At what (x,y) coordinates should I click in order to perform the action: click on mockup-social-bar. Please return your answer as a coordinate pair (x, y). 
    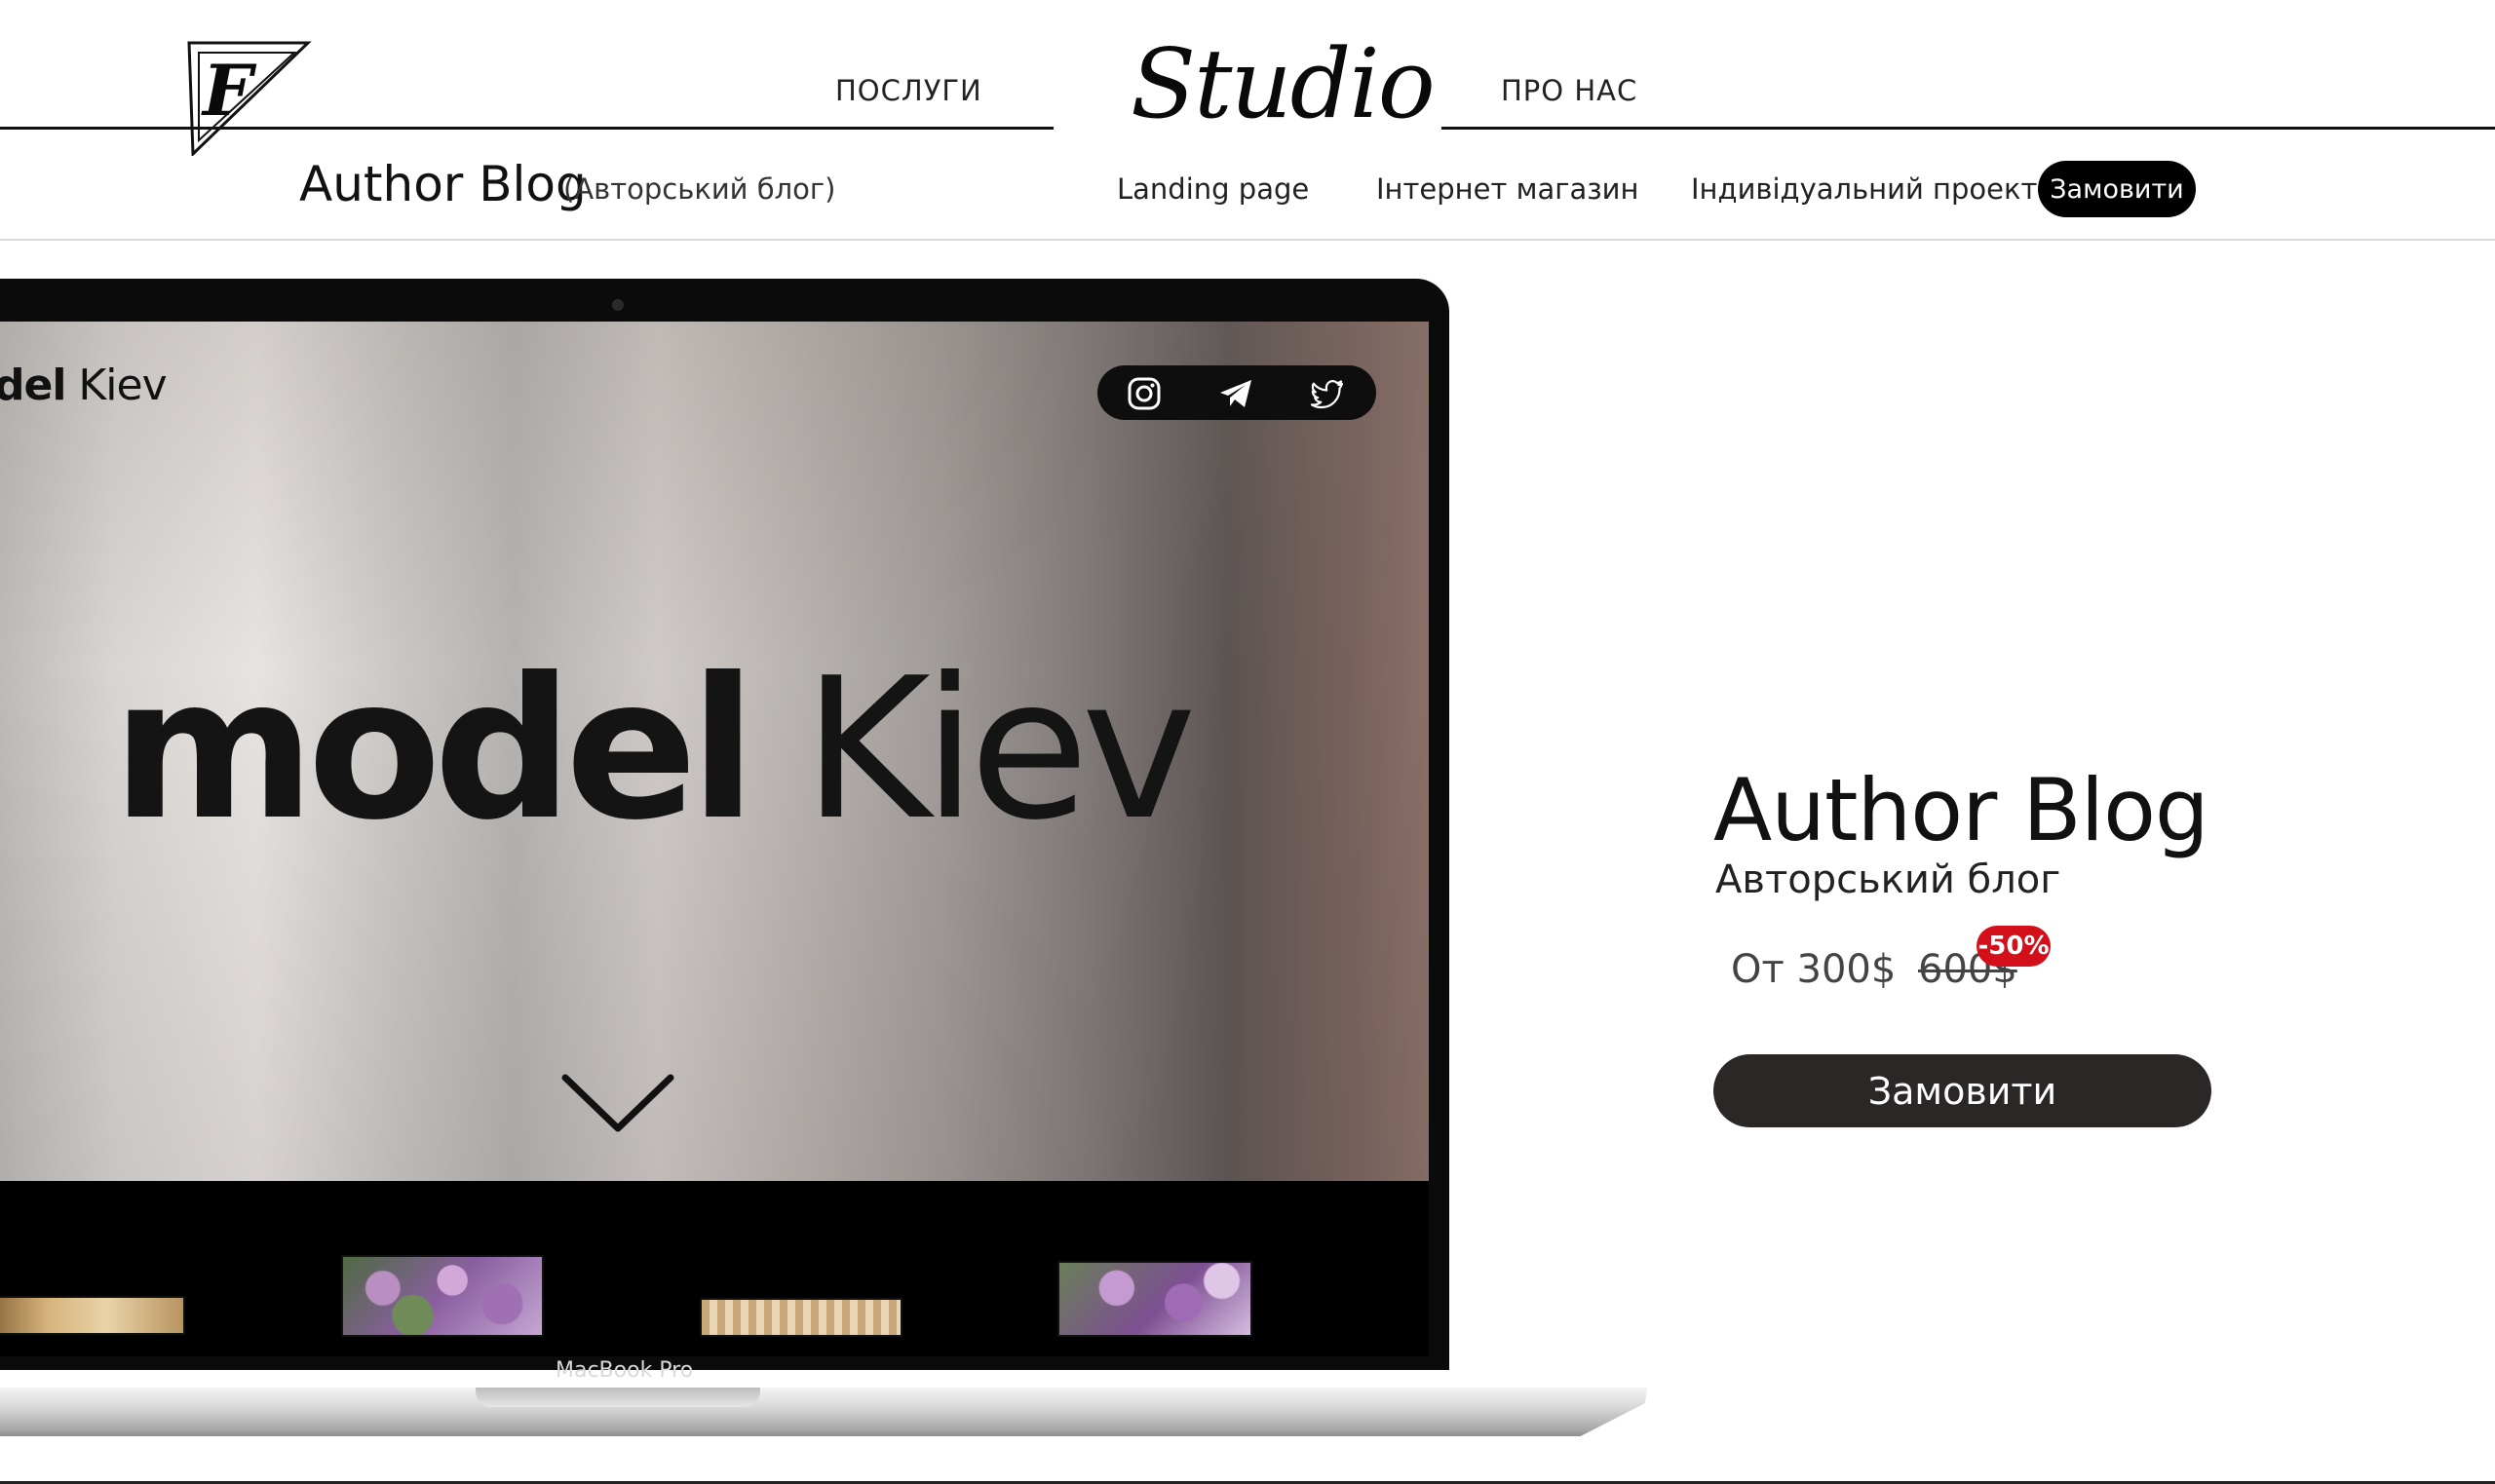
    Looking at the image, I should click on (1236, 392).